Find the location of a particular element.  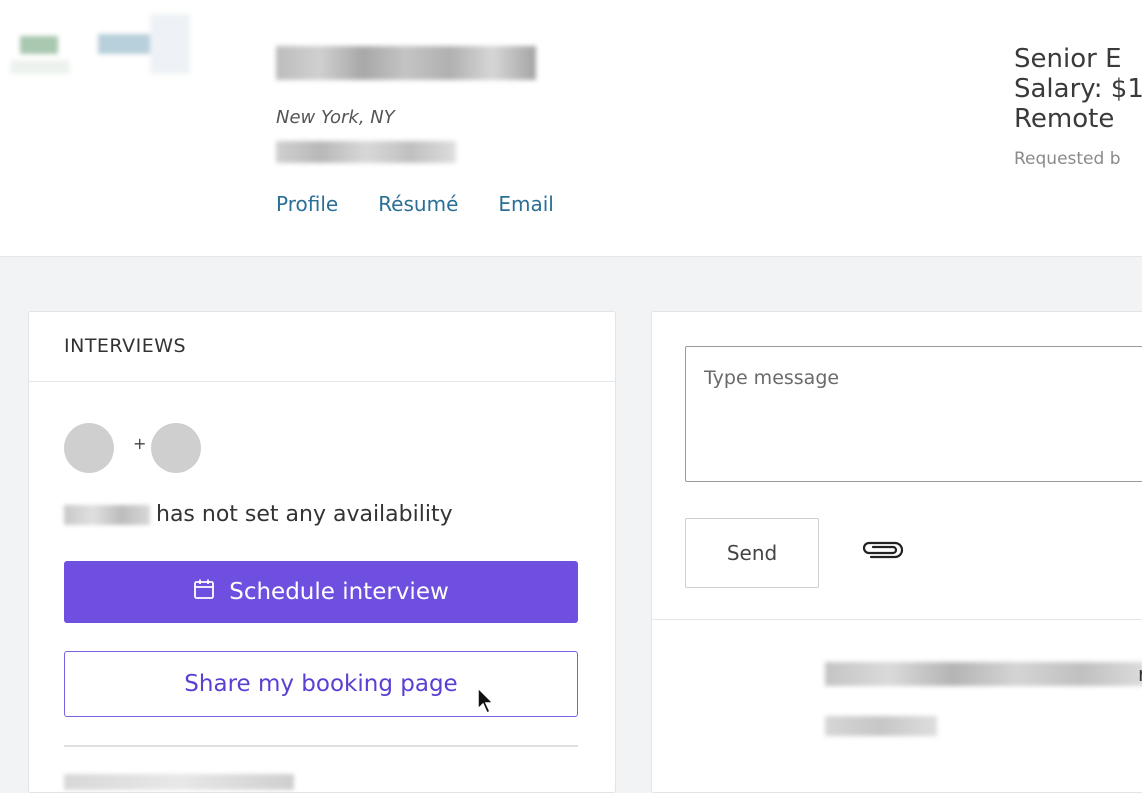

send-button: Send is located at coordinates (752, 553).